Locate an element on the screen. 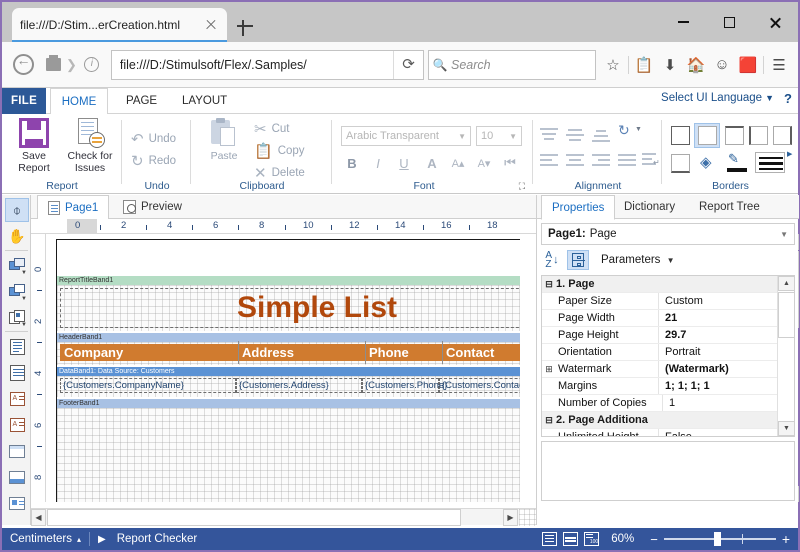 The image size is (800, 552). account-icon: ☺ is located at coordinates (722, 65).